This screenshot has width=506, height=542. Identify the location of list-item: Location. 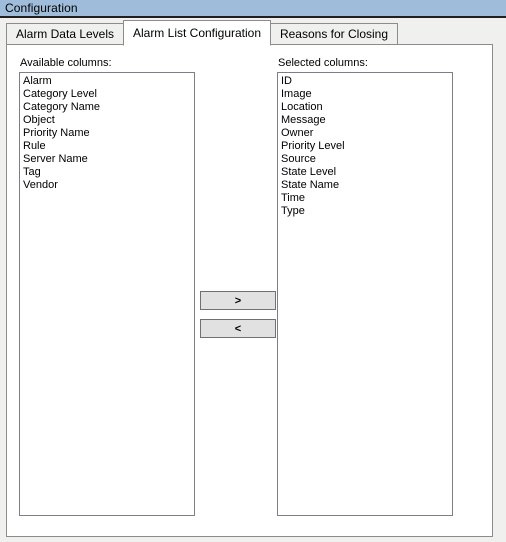
(366, 107).